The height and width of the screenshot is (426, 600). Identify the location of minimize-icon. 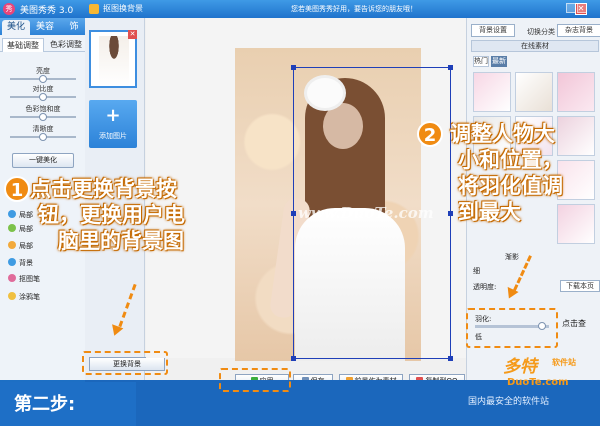
(571, 8).